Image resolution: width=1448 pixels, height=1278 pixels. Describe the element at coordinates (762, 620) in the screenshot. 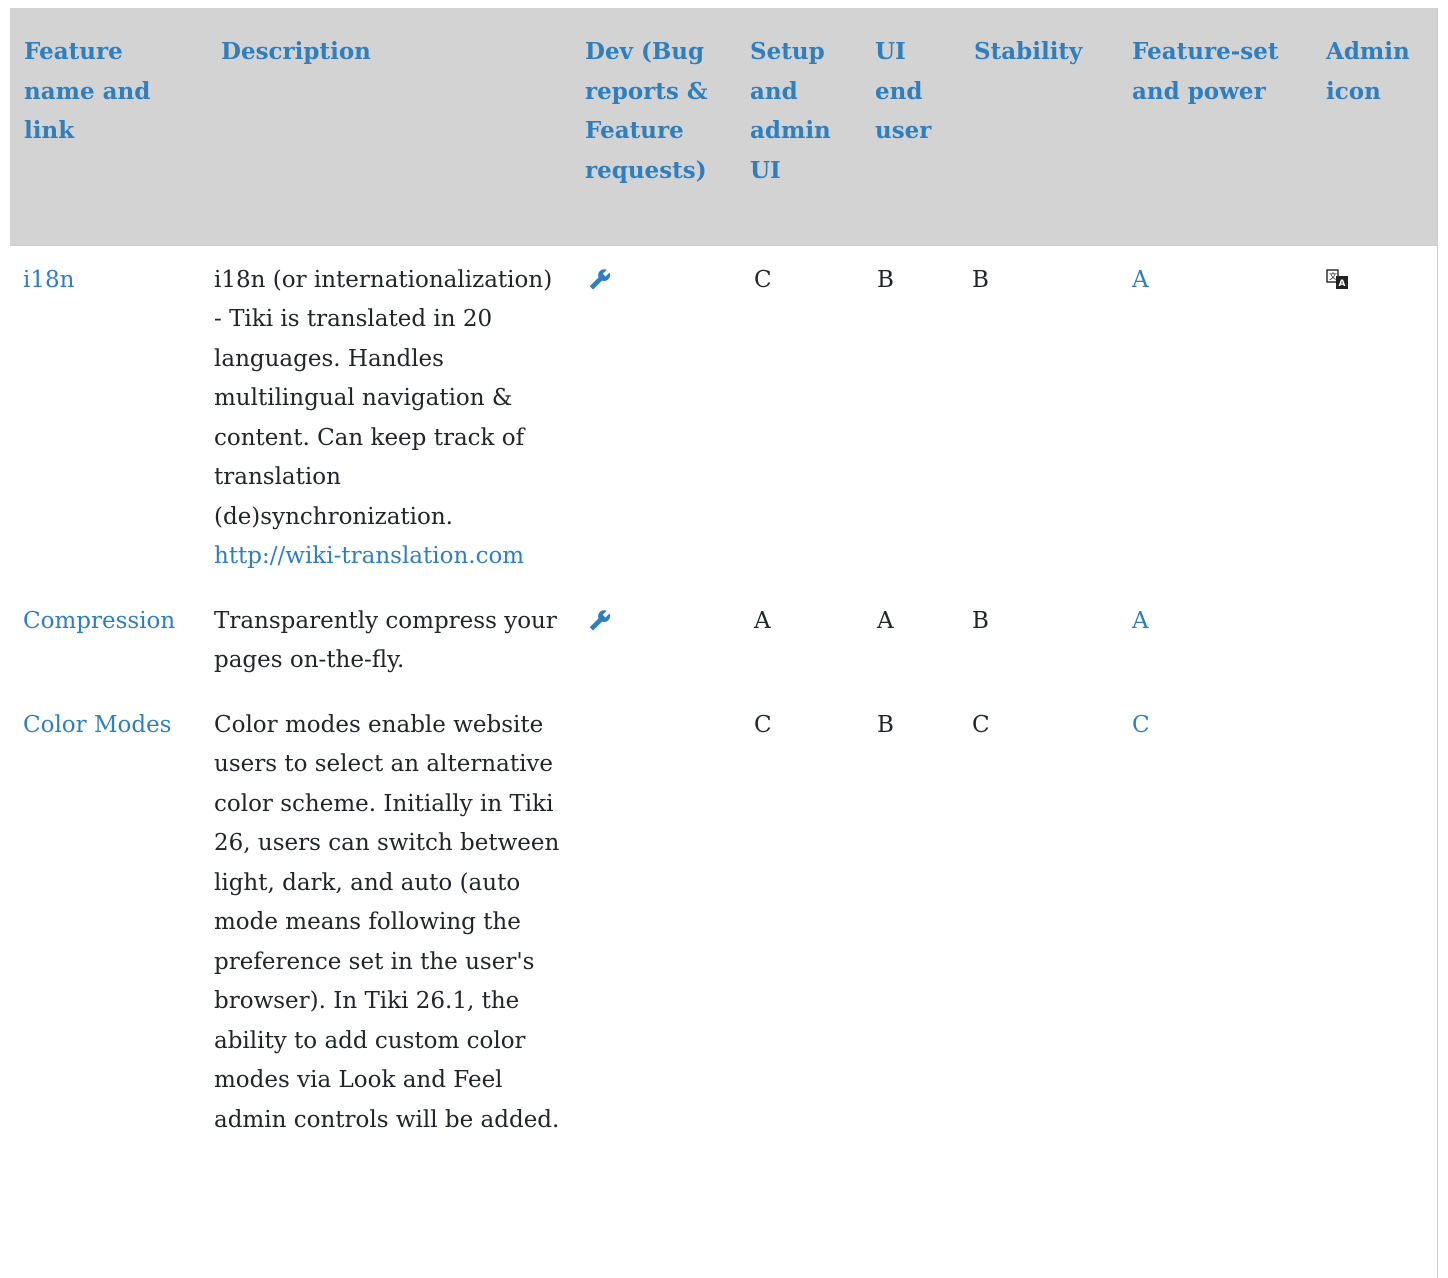

I see `setup-rating: A` at that location.